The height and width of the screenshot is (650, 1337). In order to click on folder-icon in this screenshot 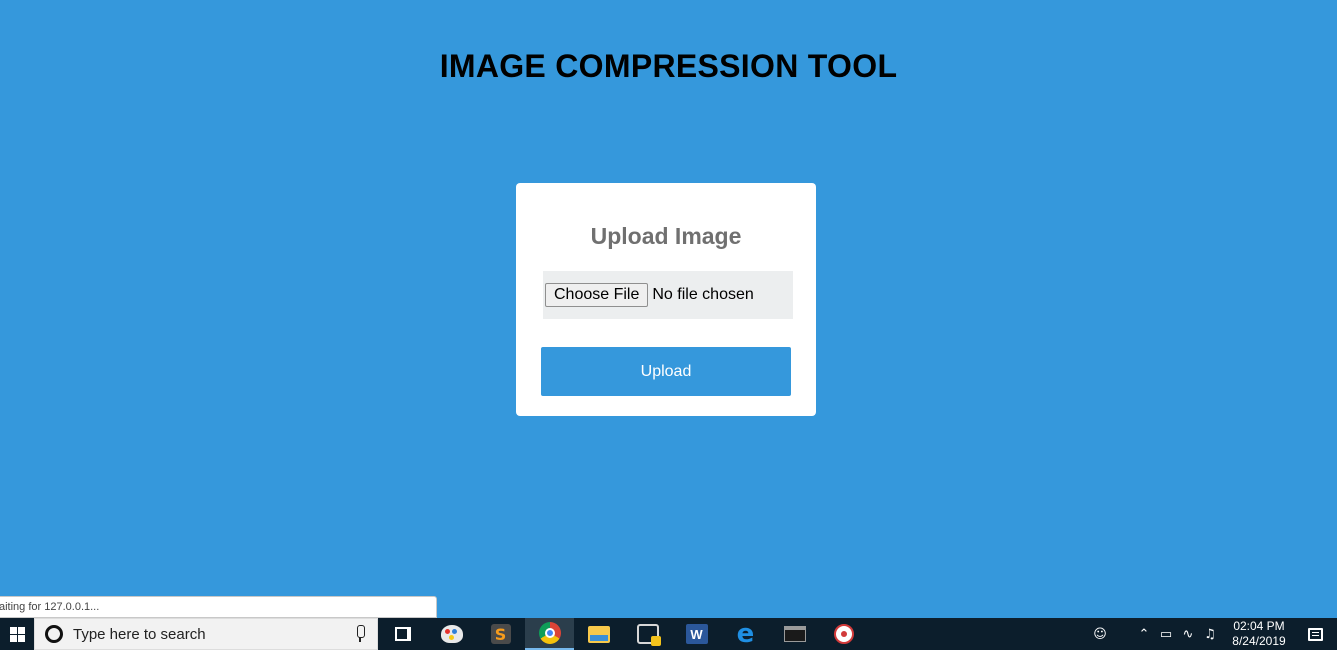, I will do `click(598, 634)`.